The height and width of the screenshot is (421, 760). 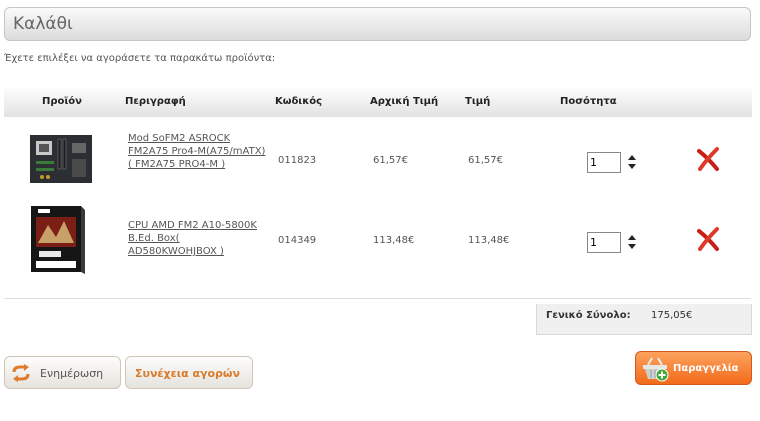 I want to click on shopping-basket-plus-icon, so click(x=656, y=369).